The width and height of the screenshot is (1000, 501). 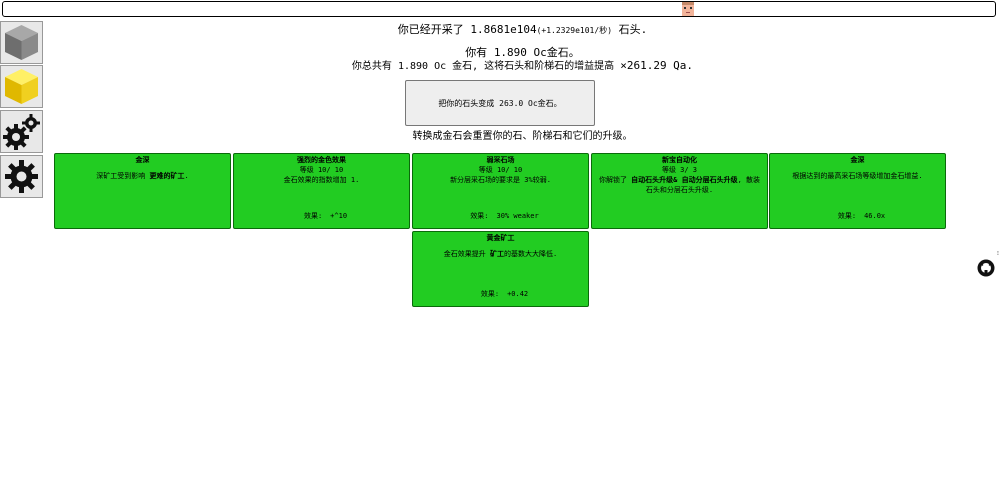 What do you see at coordinates (500, 253) in the screenshot?
I see `upgrade-description: 金石效果提升 矿工的基数大大降低.` at bounding box center [500, 253].